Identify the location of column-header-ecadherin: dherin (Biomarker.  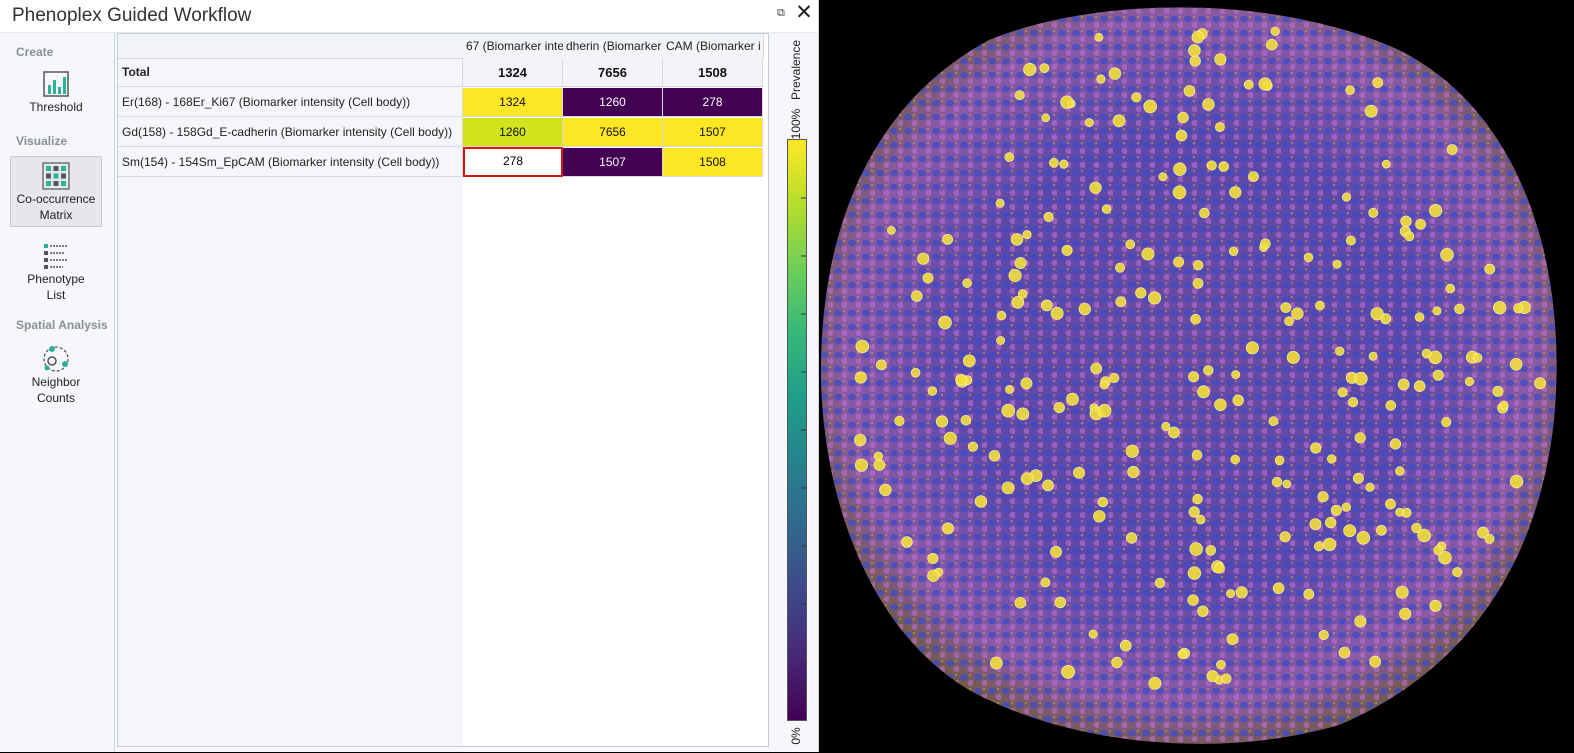
(613, 46).